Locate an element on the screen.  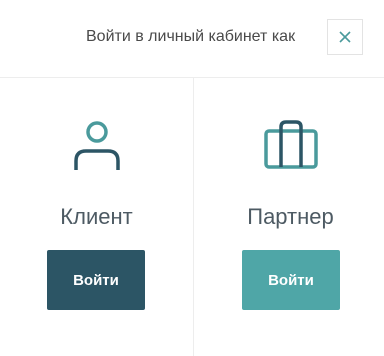
partner-label: Партнер is located at coordinates (290, 216).